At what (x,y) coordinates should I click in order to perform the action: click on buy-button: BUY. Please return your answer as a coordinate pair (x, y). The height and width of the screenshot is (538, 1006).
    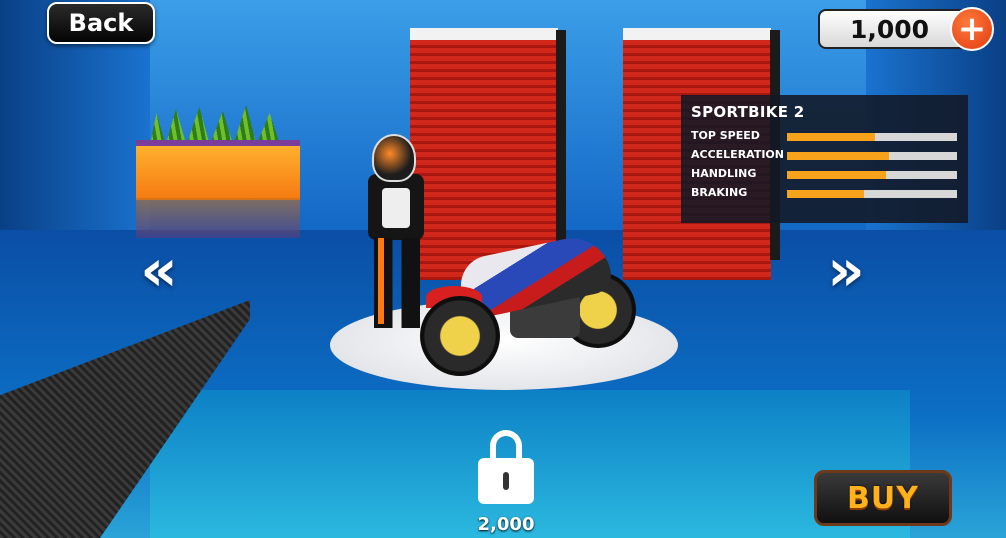
    Looking at the image, I should click on (883, 498).